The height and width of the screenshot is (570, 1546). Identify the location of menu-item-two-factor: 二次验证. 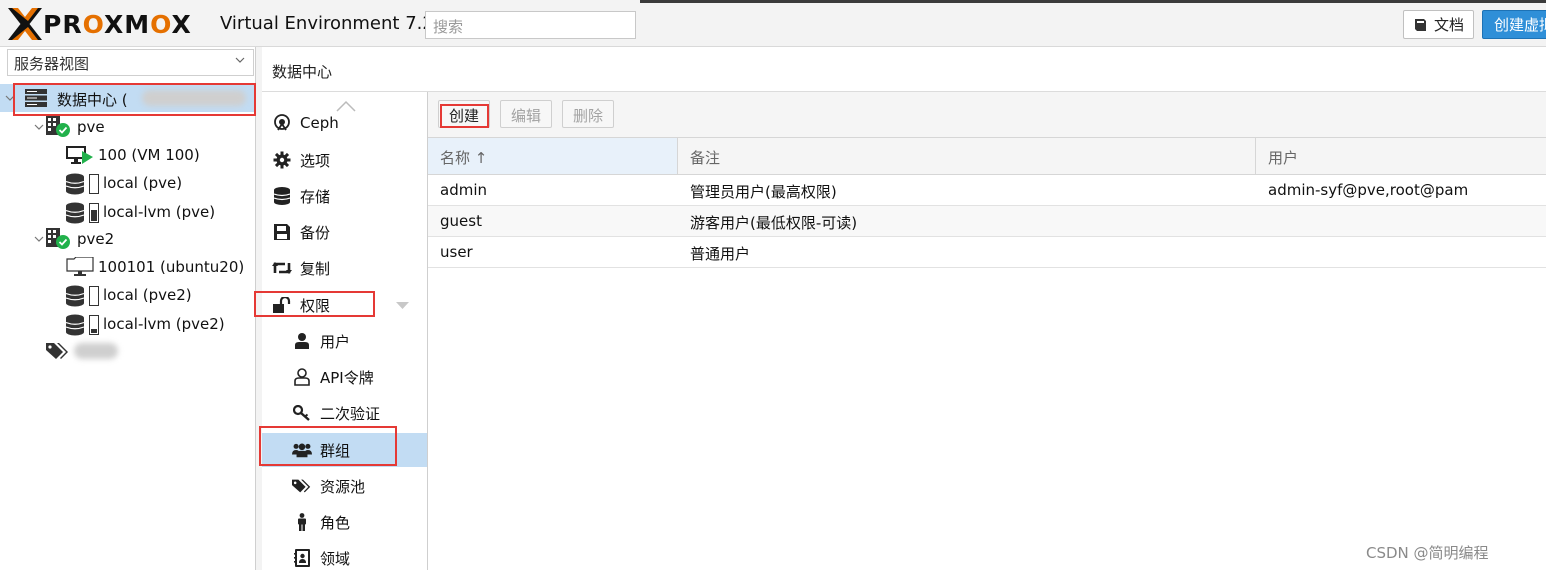
(344, 413).